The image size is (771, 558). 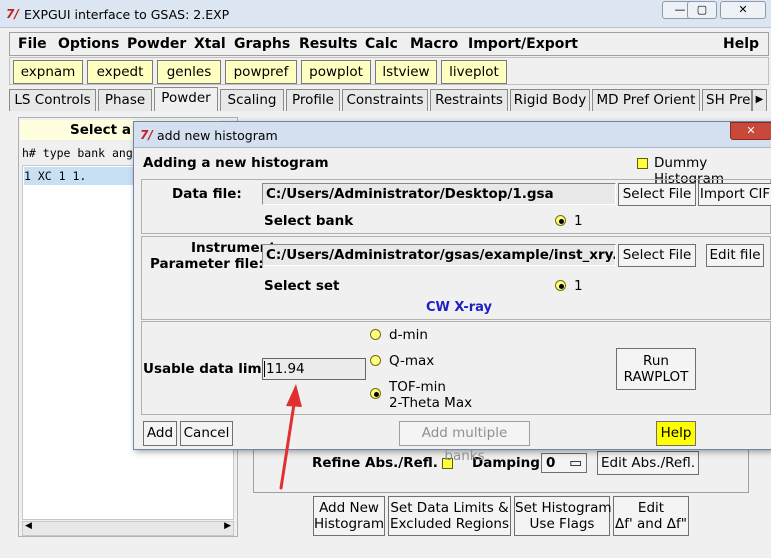 I want to click on refine-abs-label: Refine Abs./Refl., so click(x=375, y=463).